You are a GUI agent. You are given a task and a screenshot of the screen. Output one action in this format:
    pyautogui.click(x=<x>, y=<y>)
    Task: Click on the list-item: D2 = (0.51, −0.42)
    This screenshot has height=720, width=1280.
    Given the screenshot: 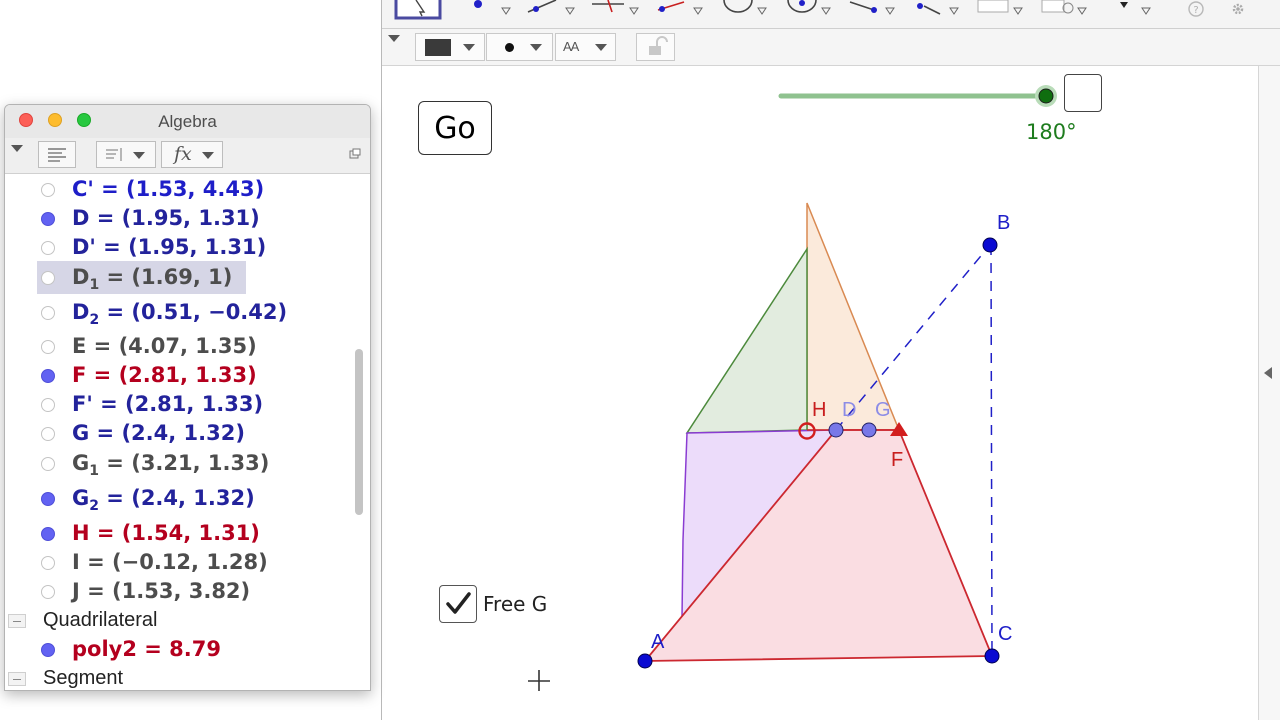 What is the action you would take?
    pyautogui.click(x=180, y=313)
    